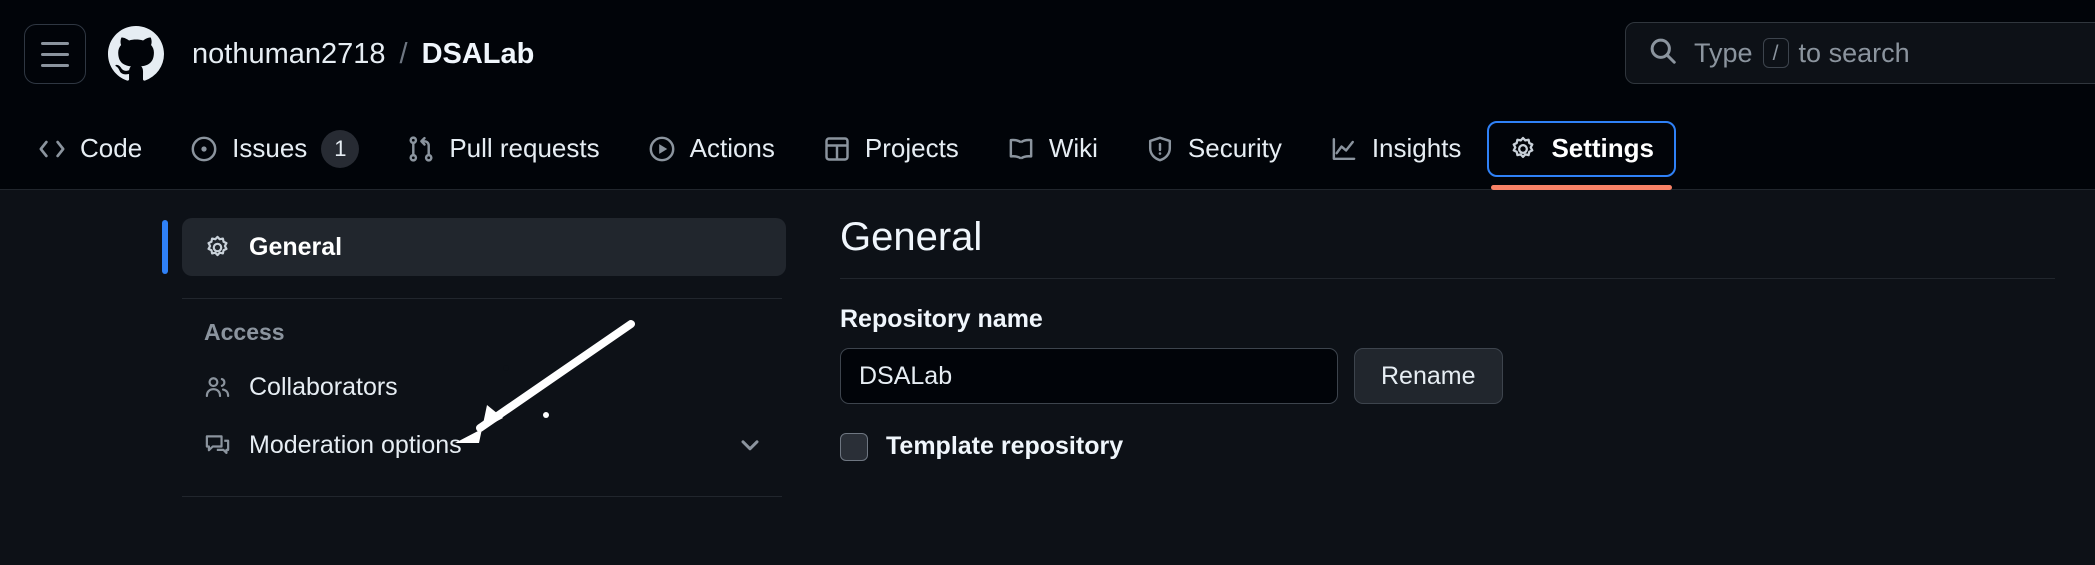  Describe the element at coordinates (217, 387) in the screenshot. I see `people-icon` at that location.